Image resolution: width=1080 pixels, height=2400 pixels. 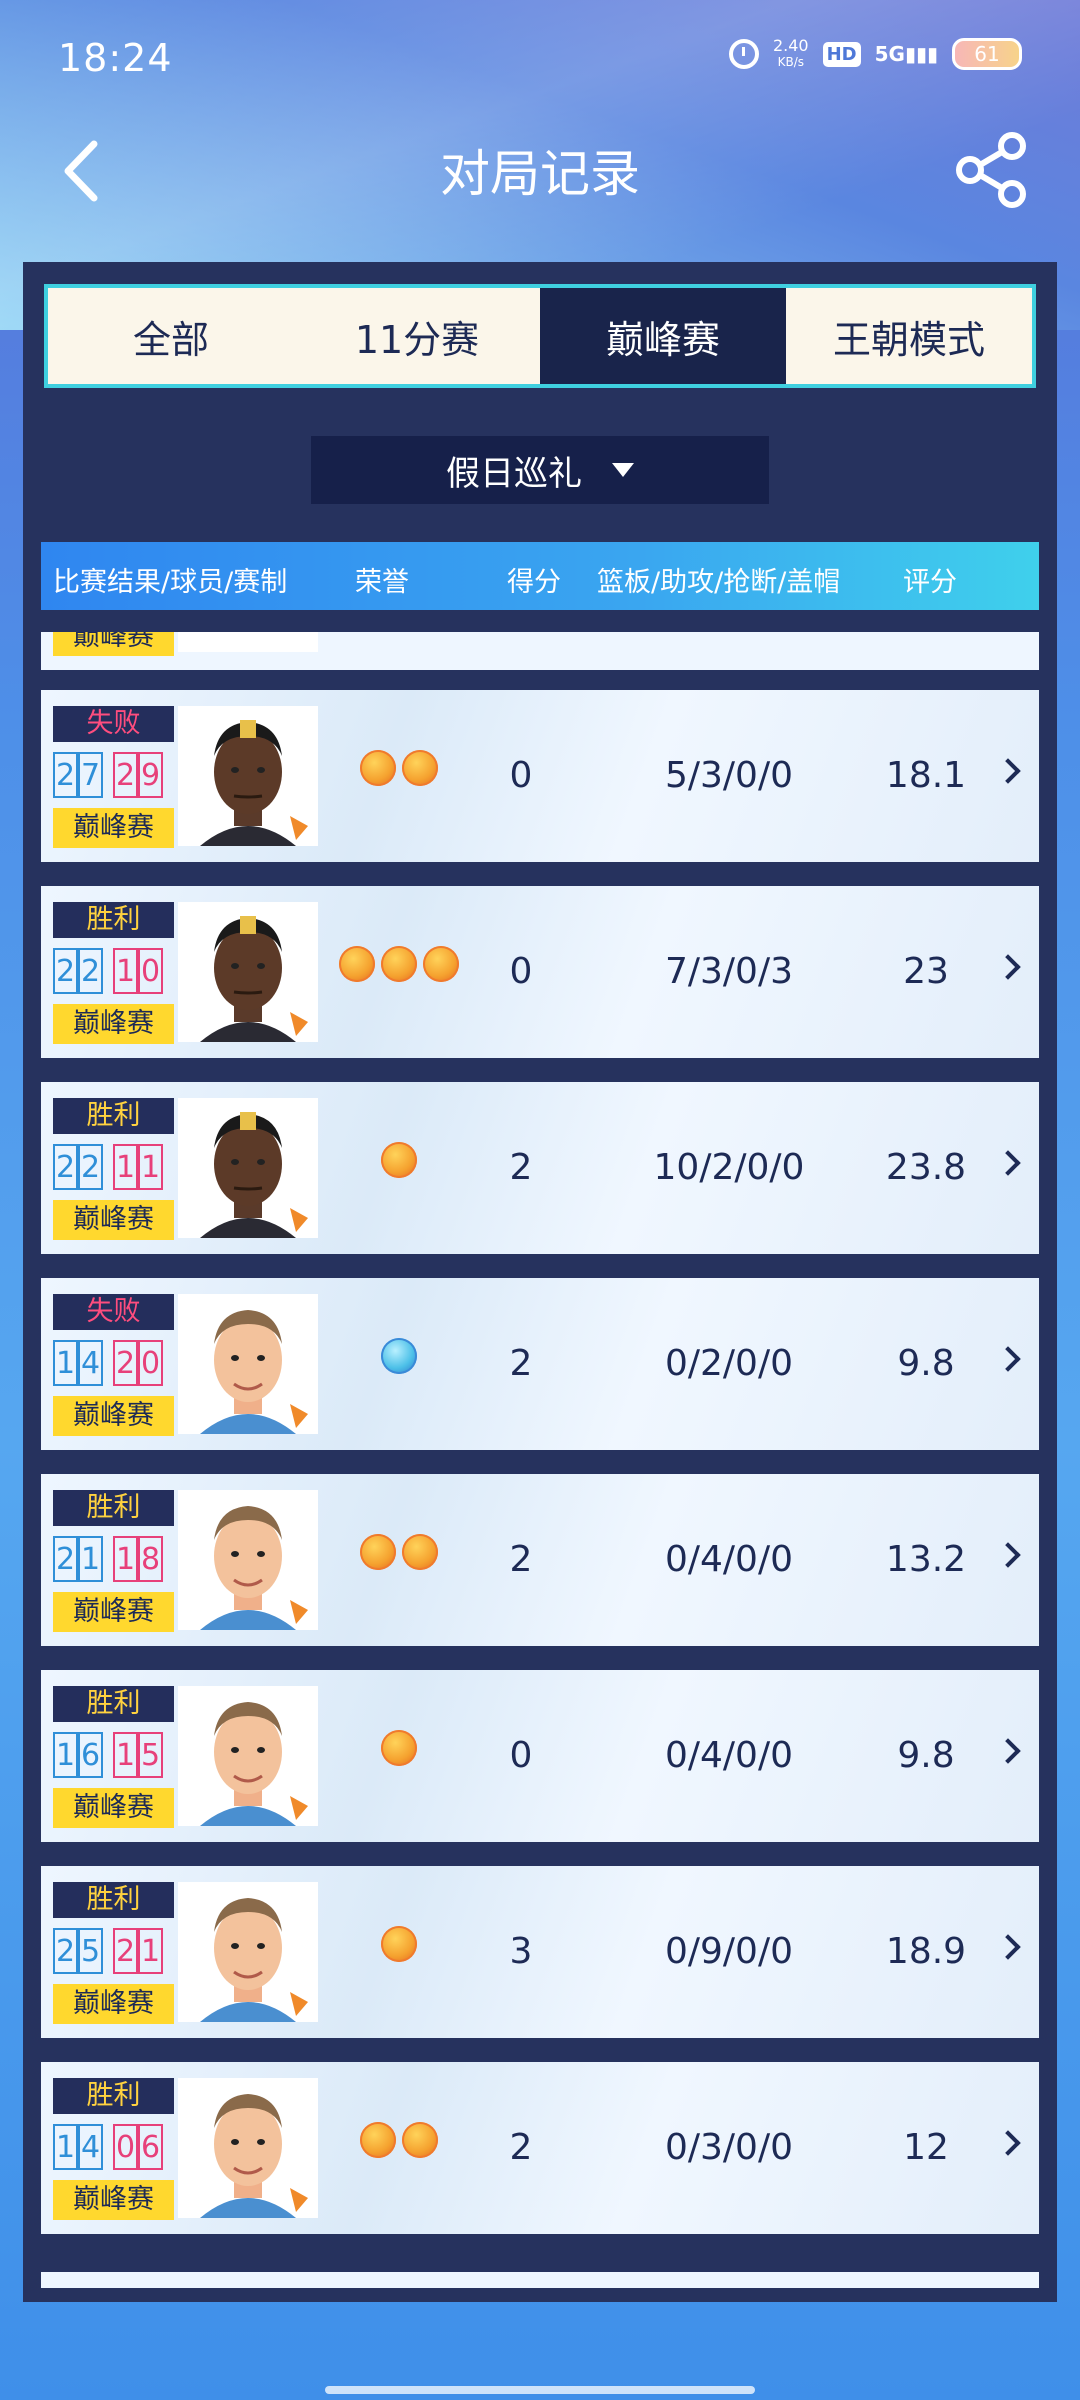 I want to click on table-row: 胜利 2 2 1 1 巅峰赛 2 10/2/0/0 23.8, so click(x=540, y=1168).